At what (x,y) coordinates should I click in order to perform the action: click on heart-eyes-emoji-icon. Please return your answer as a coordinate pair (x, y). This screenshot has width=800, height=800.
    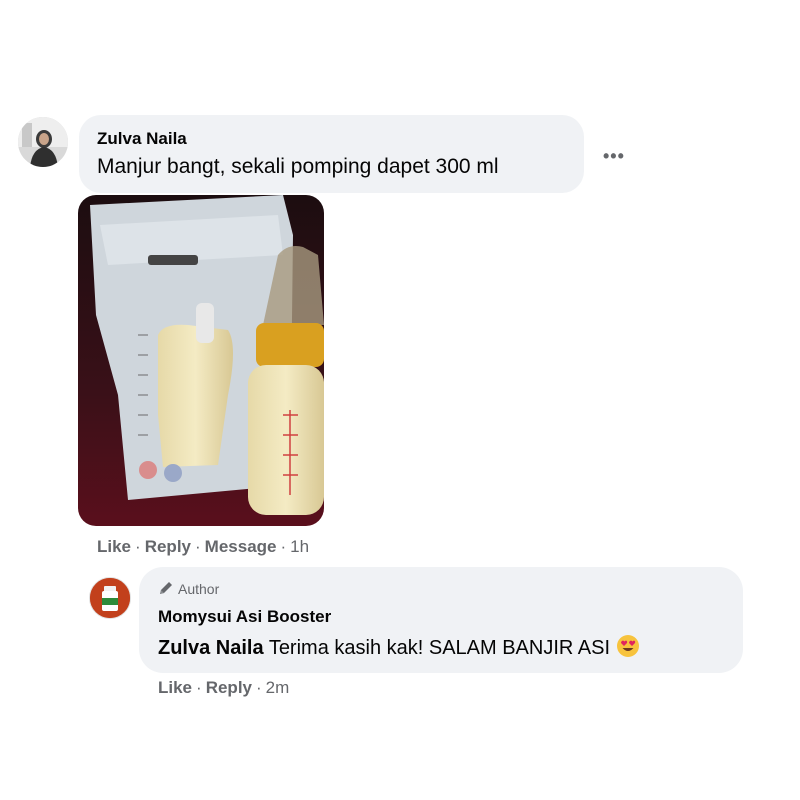
    Looking at the image, I should click on (628, 646).